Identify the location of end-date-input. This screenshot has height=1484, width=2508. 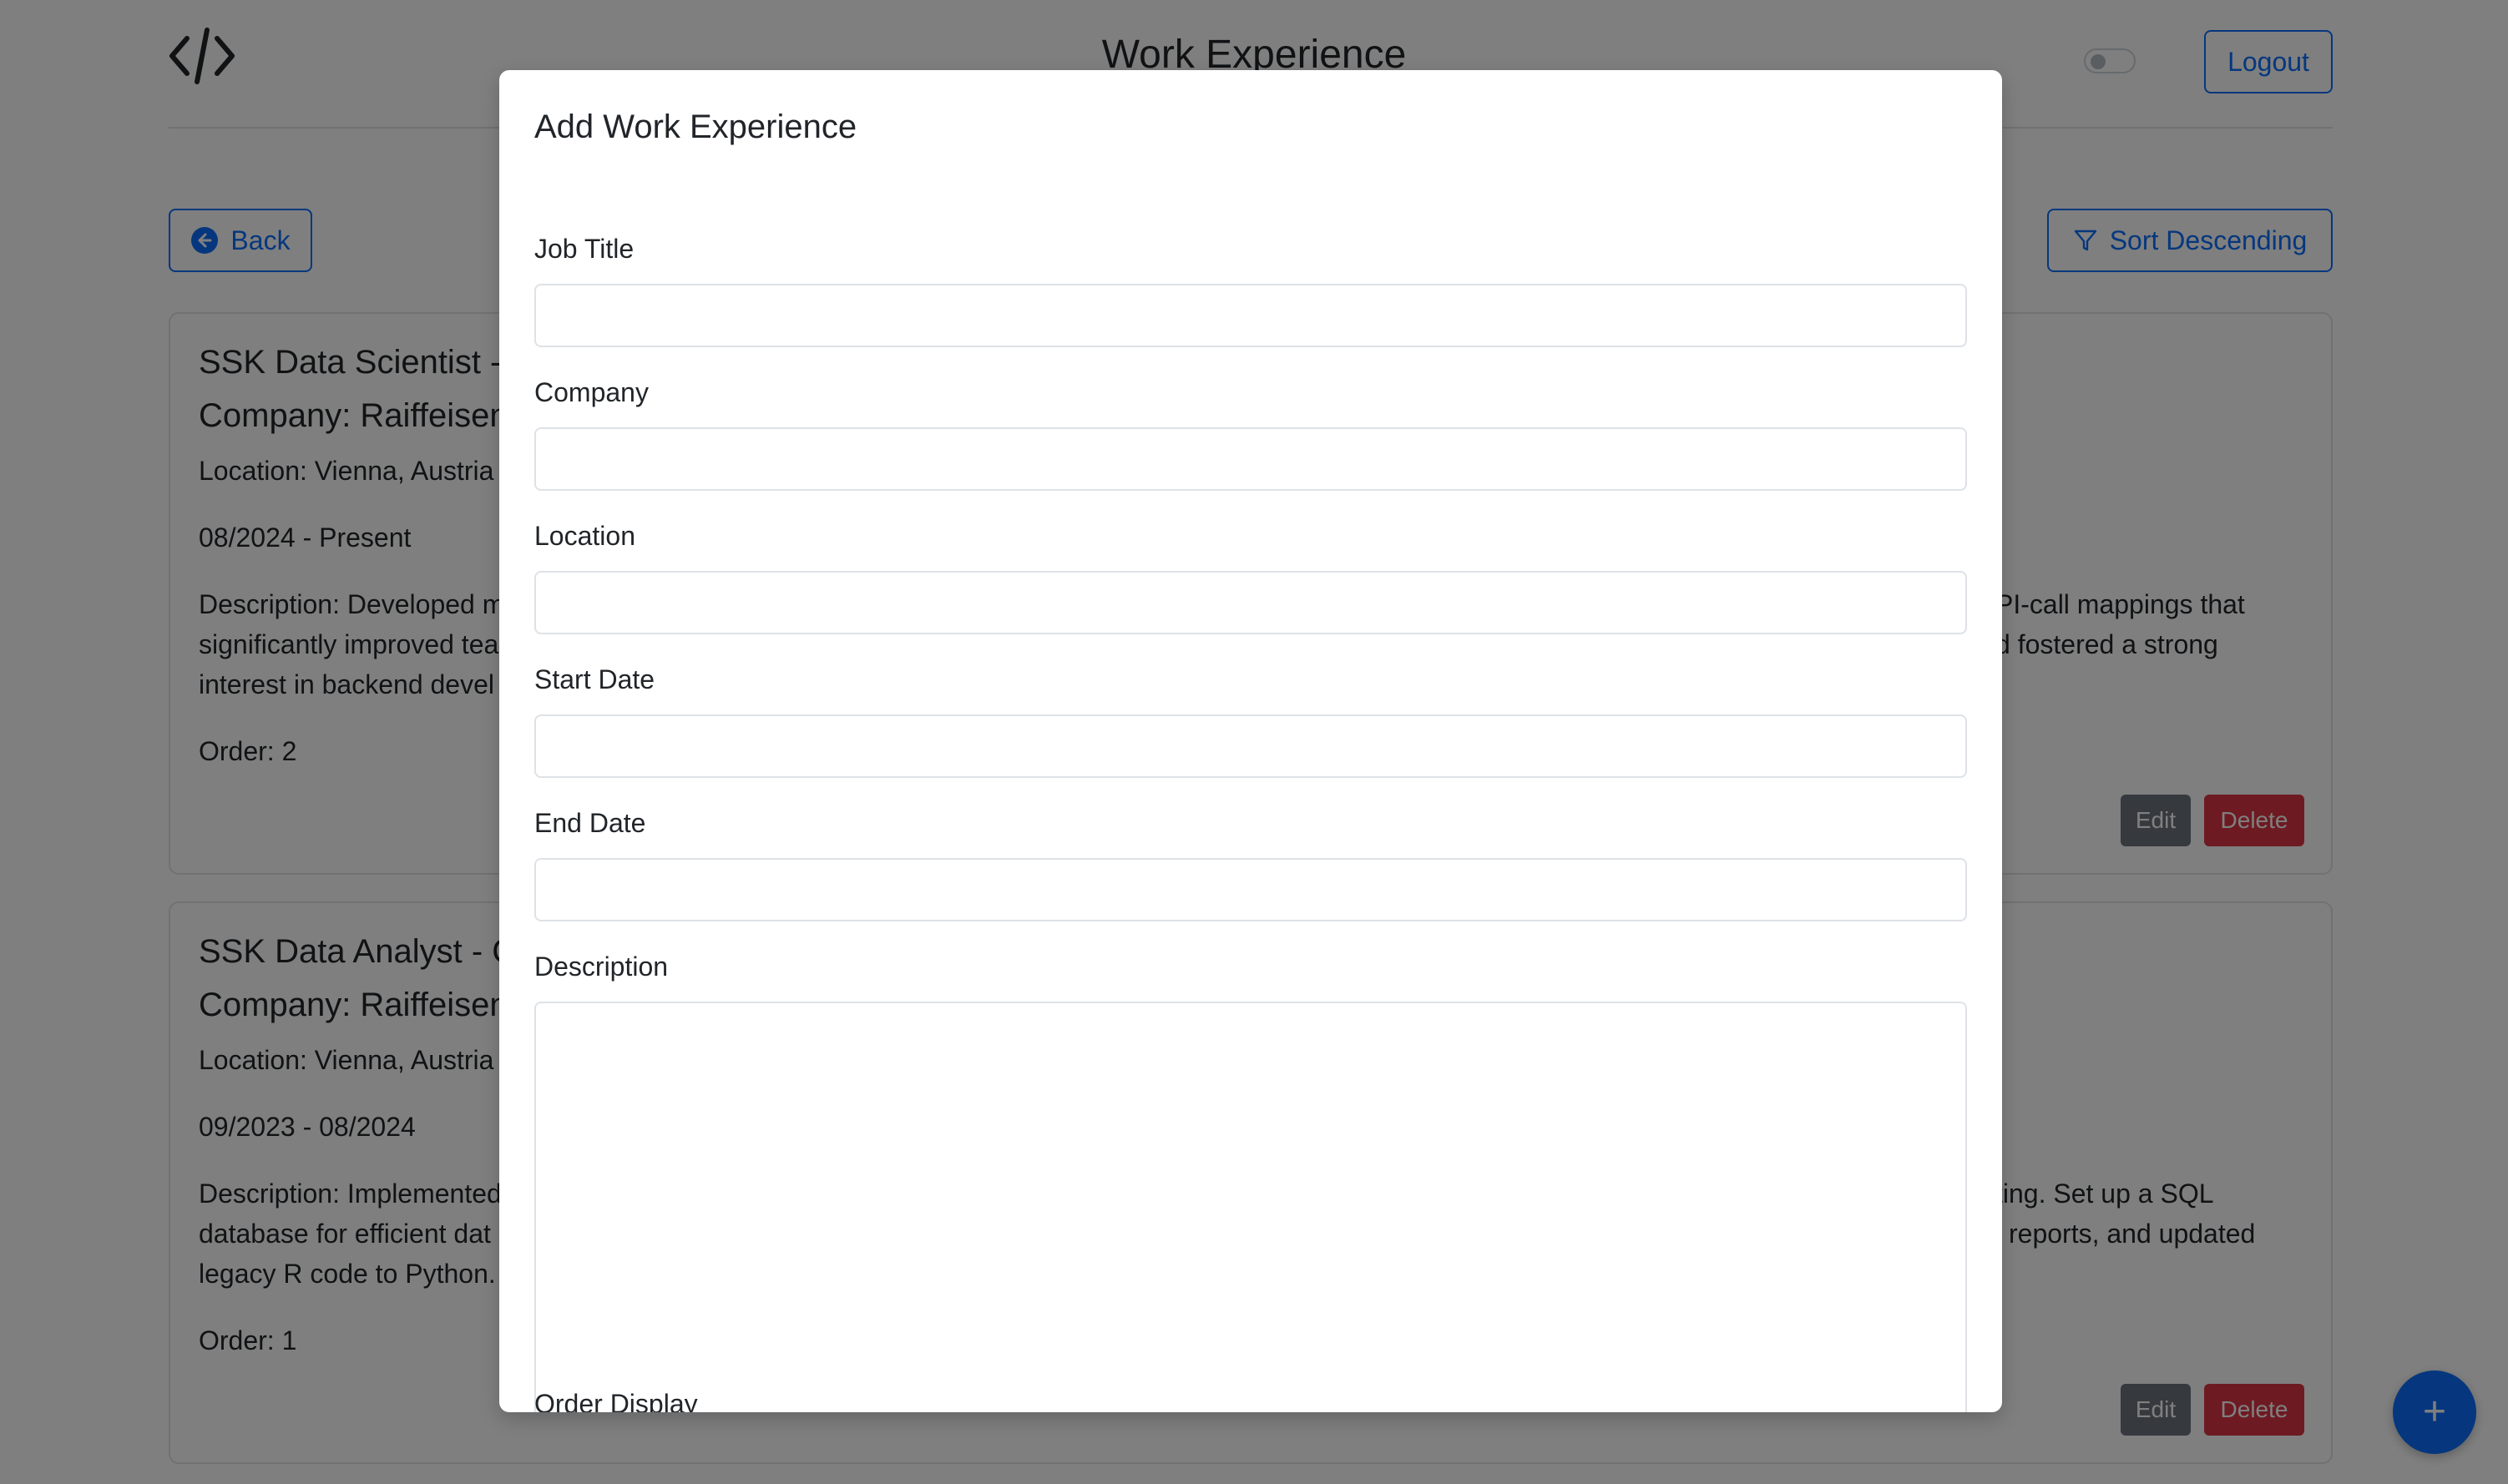
(1251, 889).